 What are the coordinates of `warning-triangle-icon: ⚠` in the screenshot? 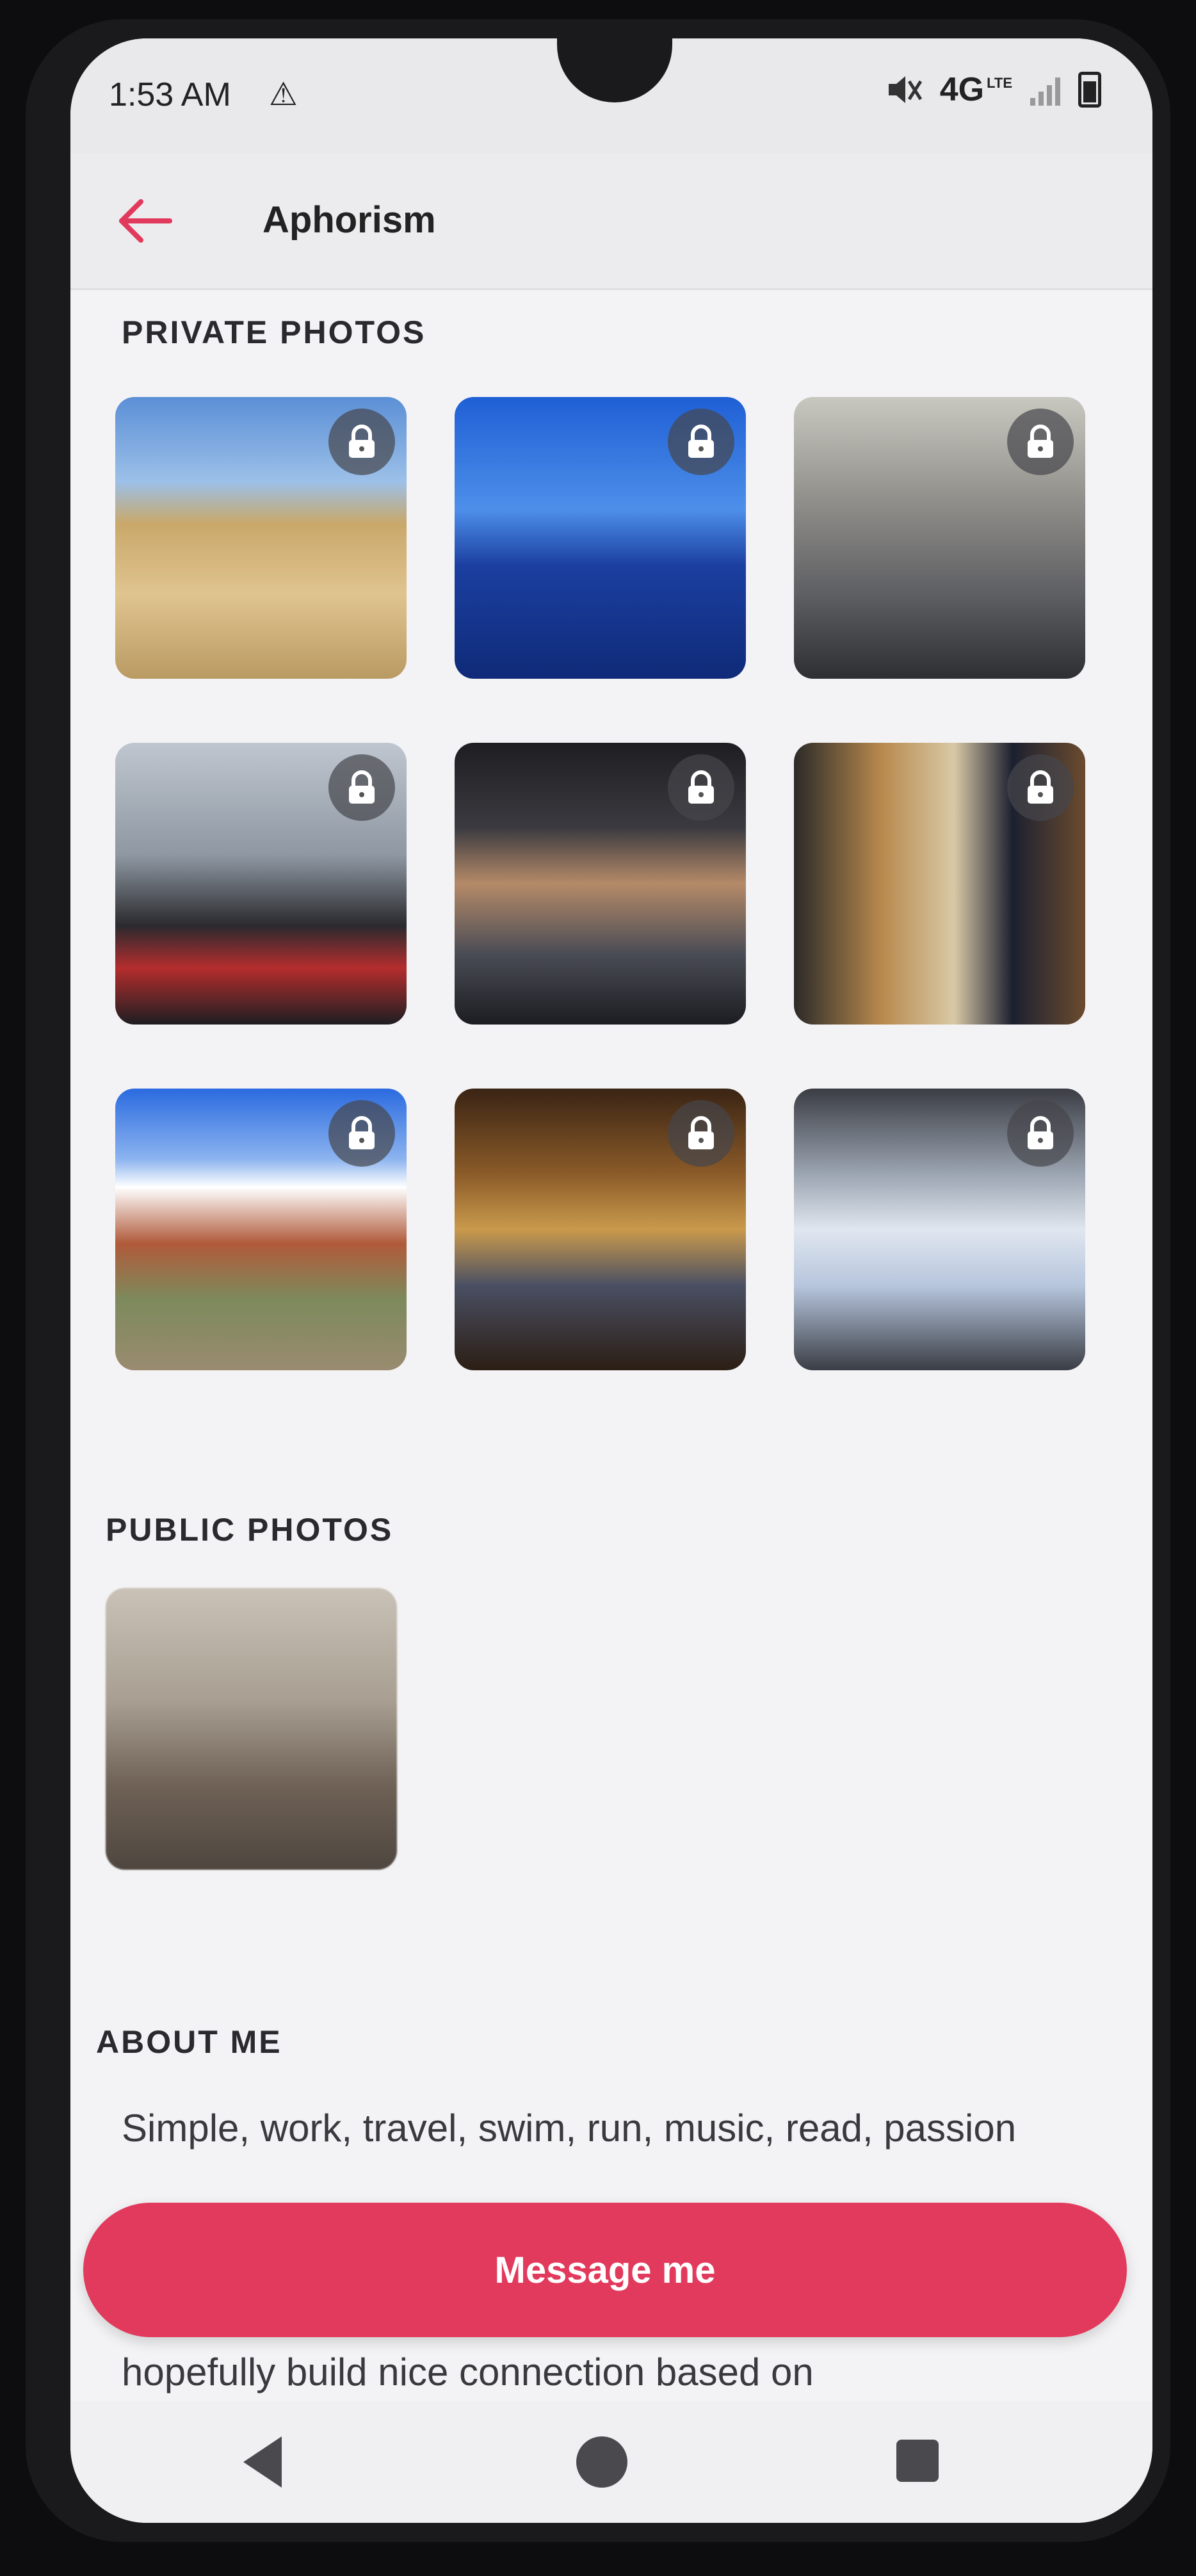 It's located at (283, 94).